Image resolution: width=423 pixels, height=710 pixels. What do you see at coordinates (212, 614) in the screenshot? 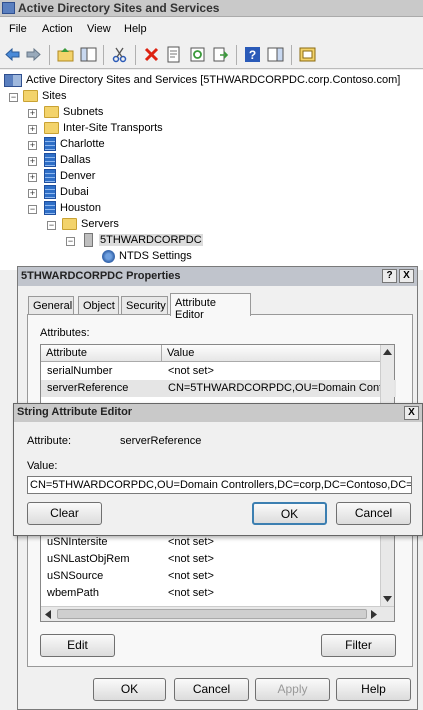
I see `horizontal-scroll-thumb` at bounding box center [212, 614].